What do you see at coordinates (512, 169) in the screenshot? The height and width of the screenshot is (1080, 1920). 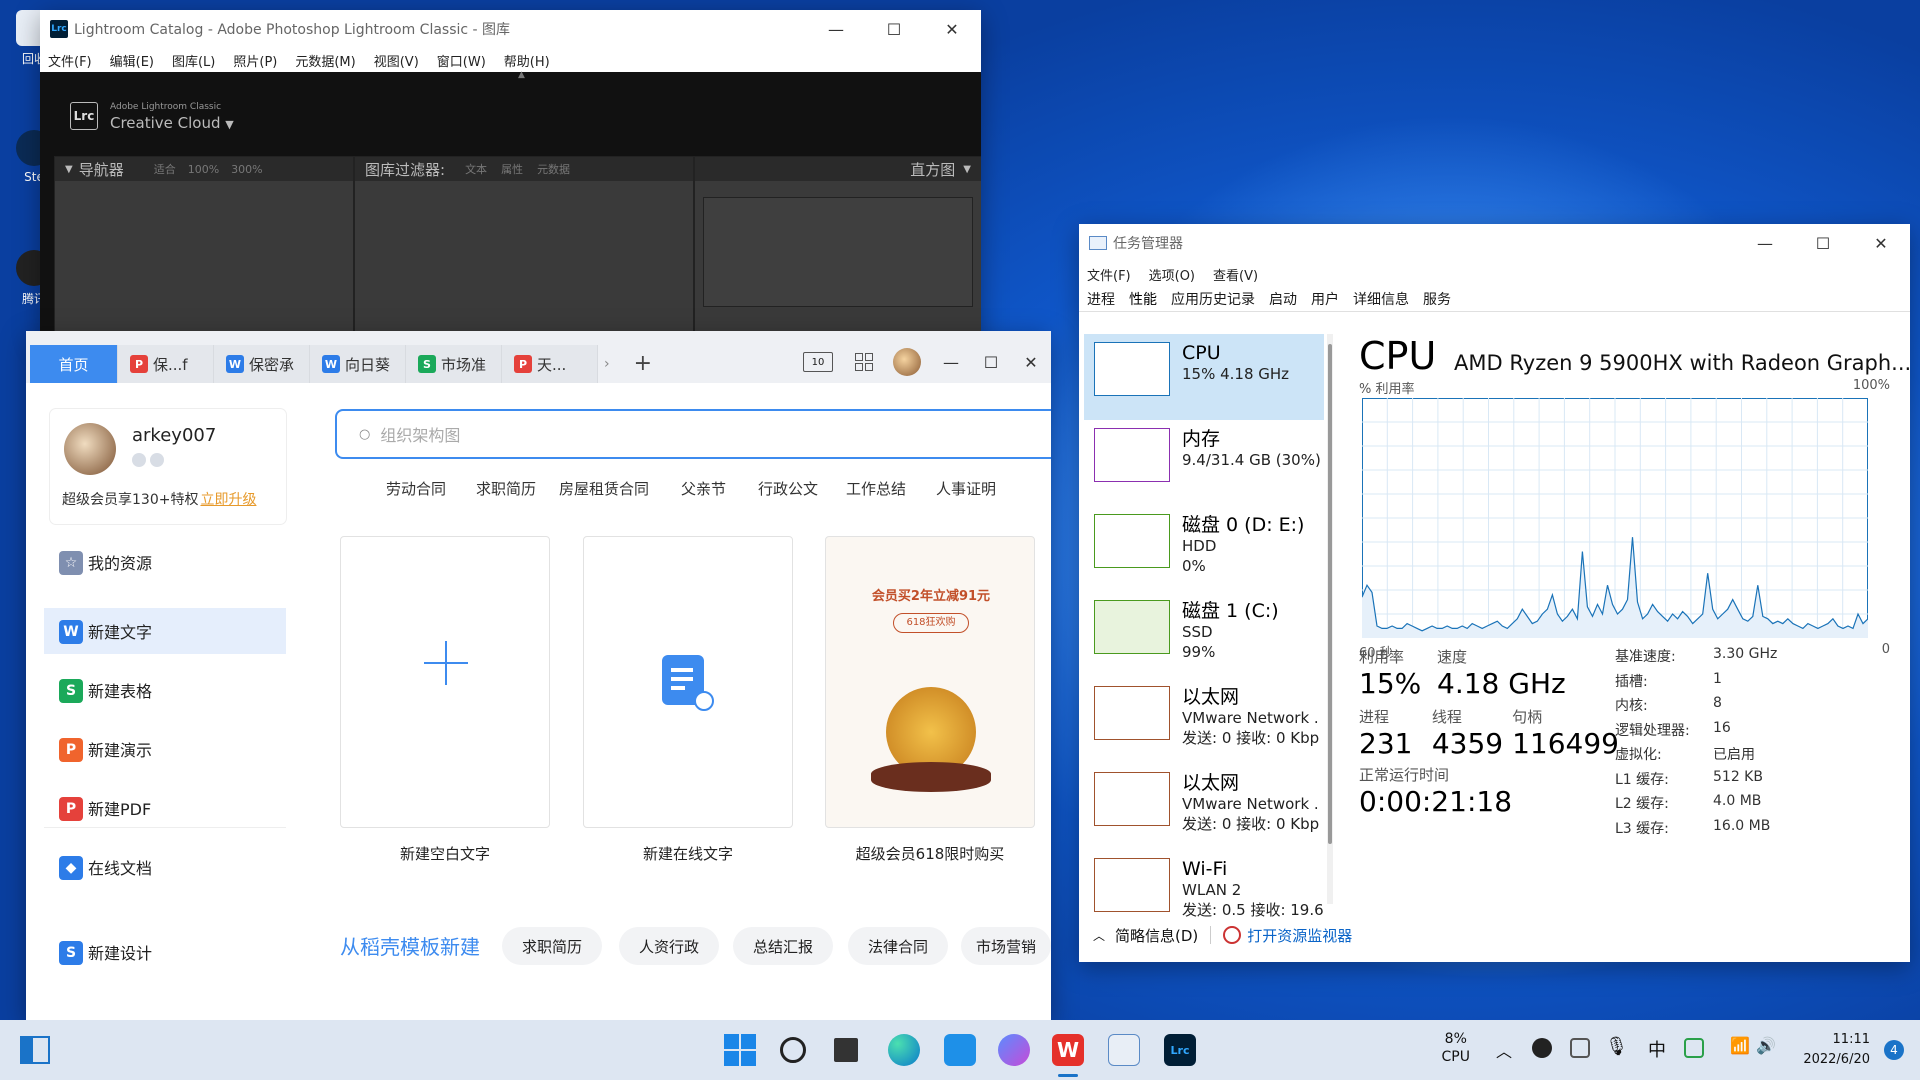 I see `filter-attribute-tab: 属性` at bounding box center [512, 169].